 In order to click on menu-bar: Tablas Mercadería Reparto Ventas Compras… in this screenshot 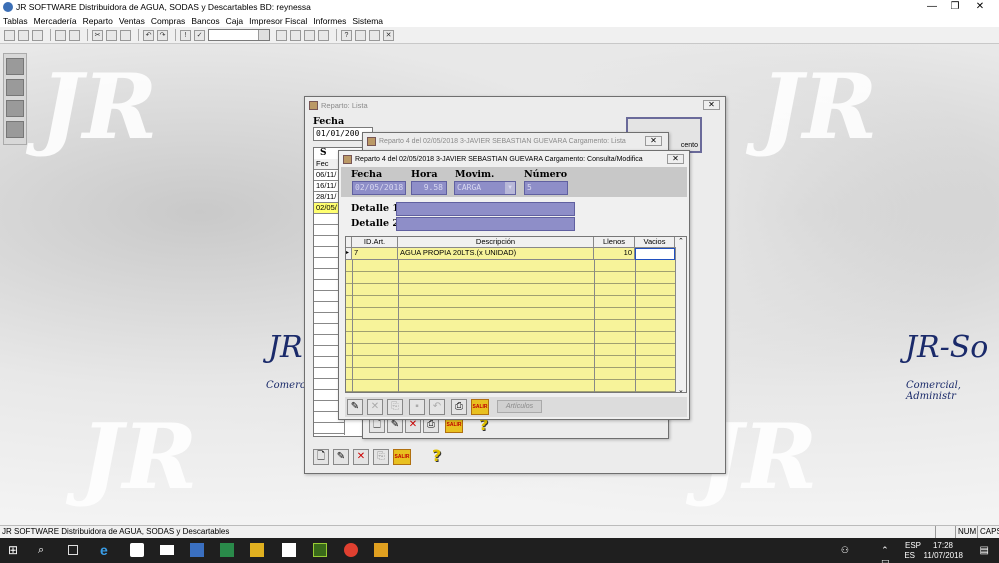, I will do `click(499, 20)`.